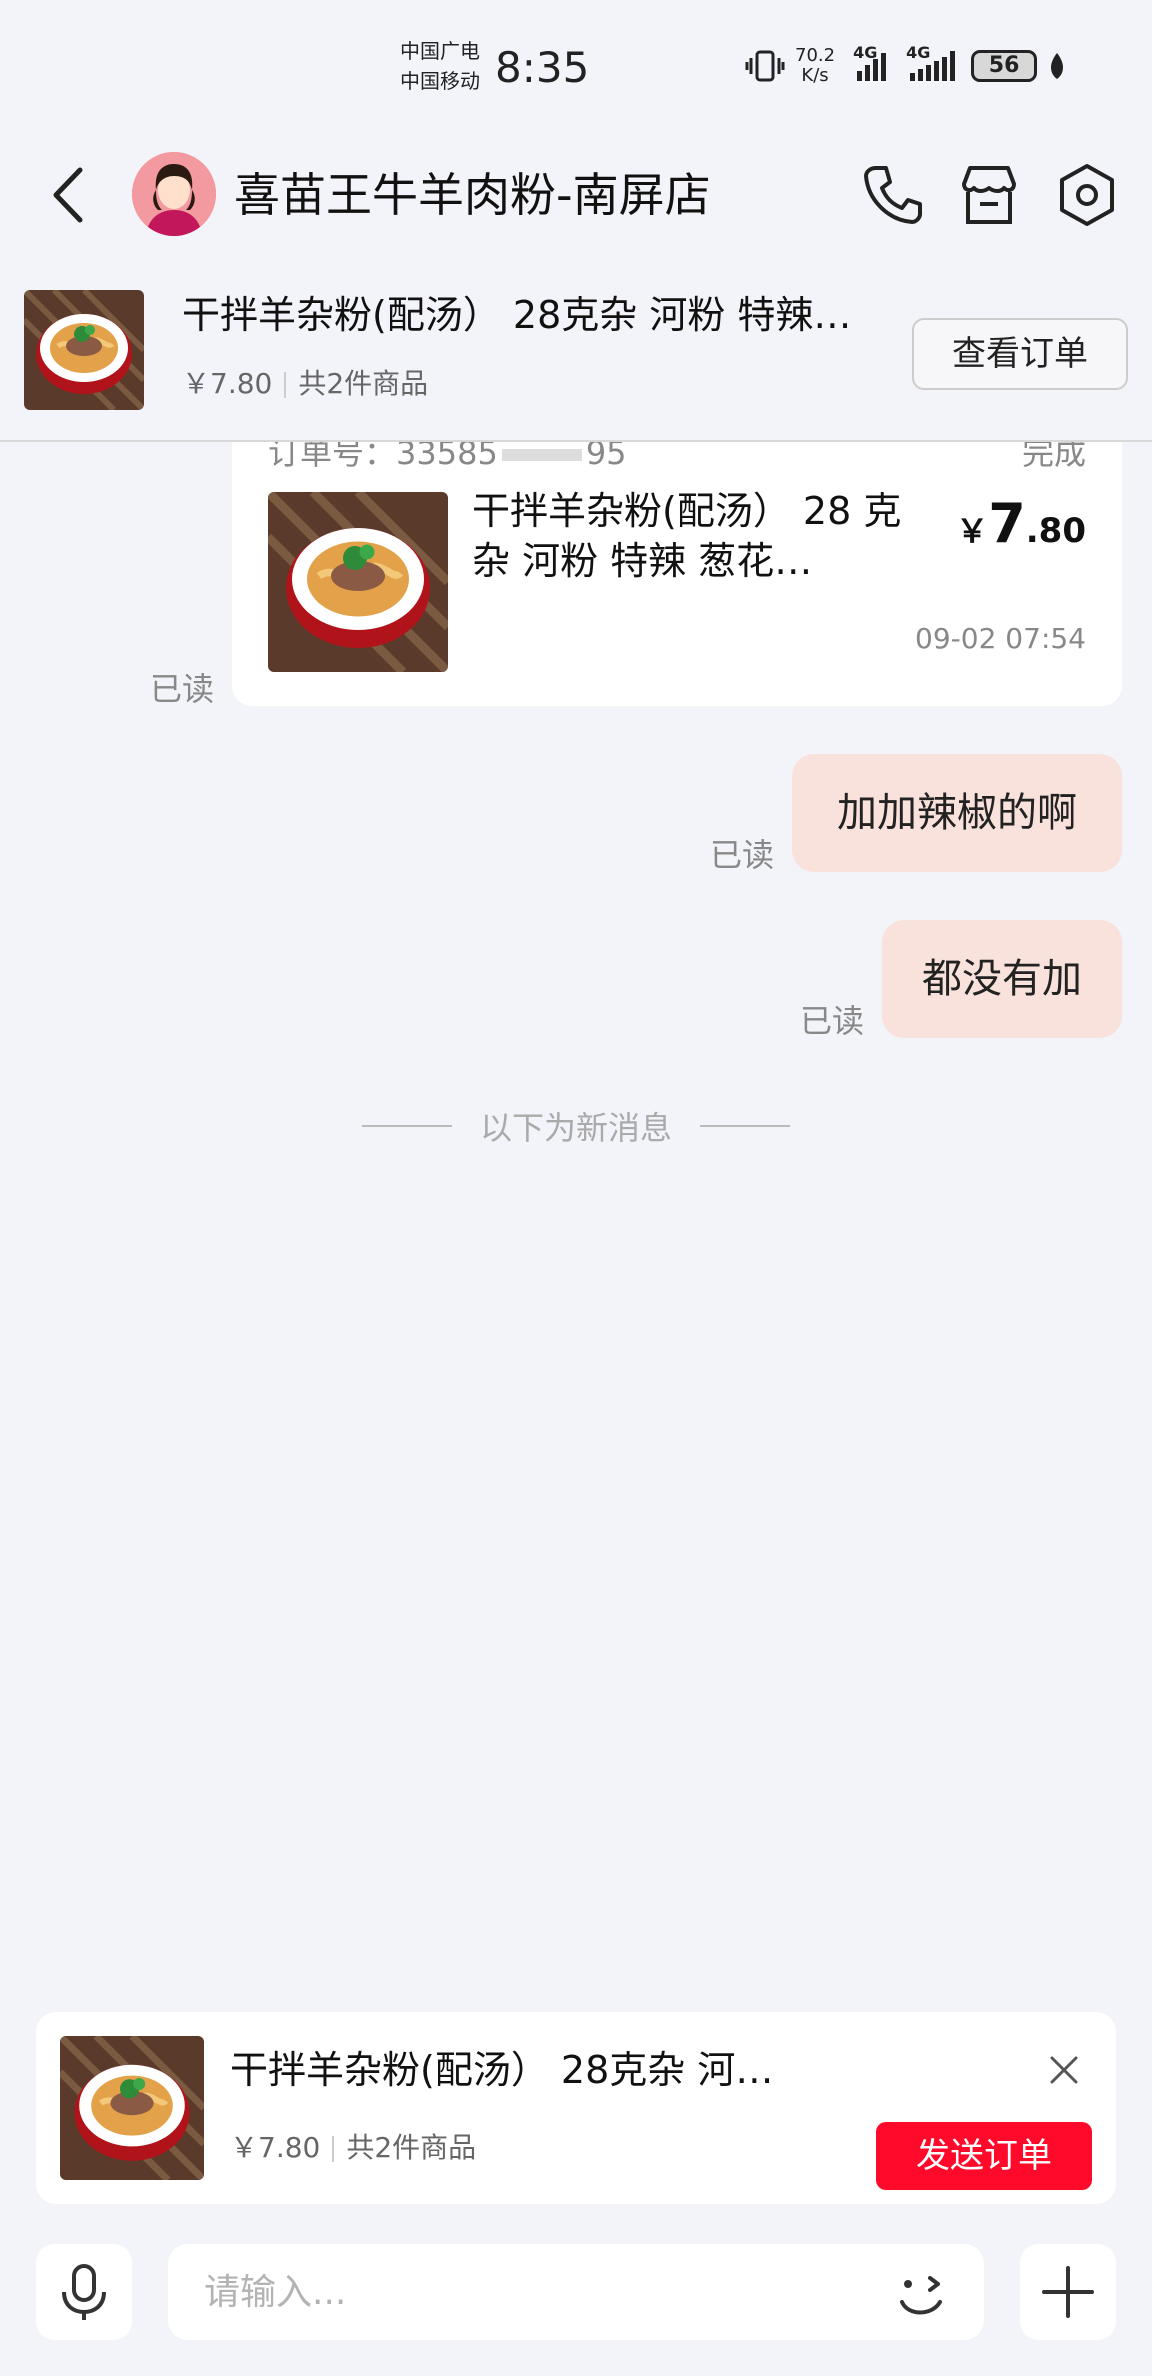 The image size is (1152, 2376). I want to click on redacted-mark, so click(541, 455).